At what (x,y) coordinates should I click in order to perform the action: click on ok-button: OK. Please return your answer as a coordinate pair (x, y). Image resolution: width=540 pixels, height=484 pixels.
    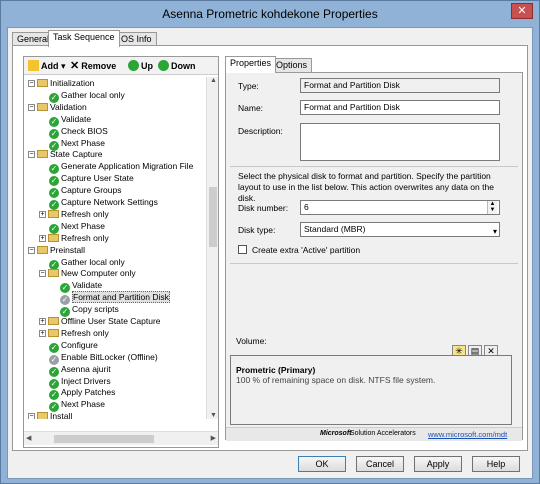
    Looking at the image, I should click on (322, 464).